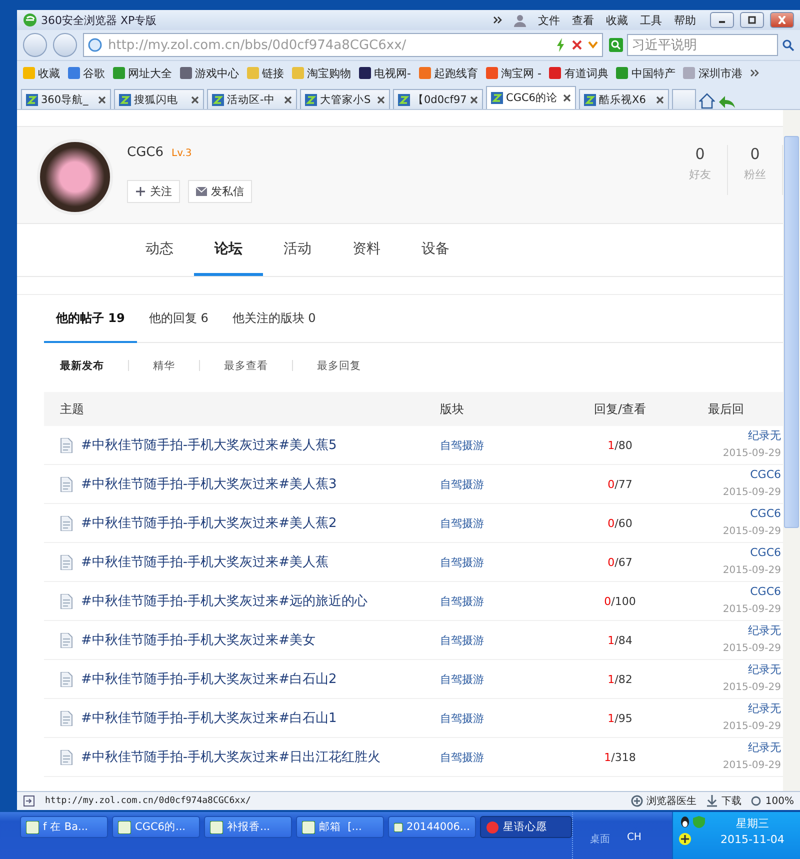 The image size is (800, 859). Describe the element at coordinates (712, 73) in the screenshot. I see `bookmark-link: 深圳市港` at that location.